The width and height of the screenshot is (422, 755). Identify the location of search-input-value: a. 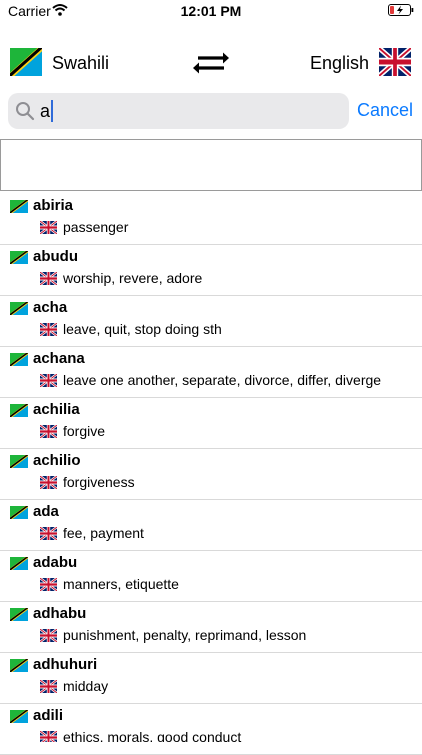
(45, 111).